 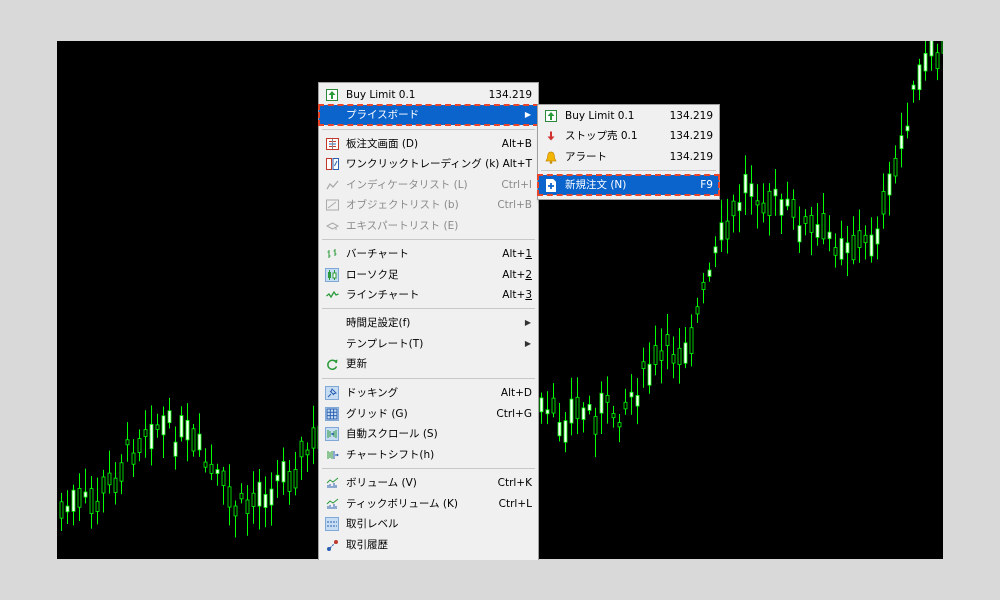 I want to click on menu-item-expert-list: エキスパートリスト (E), so click(x=428, y=226).